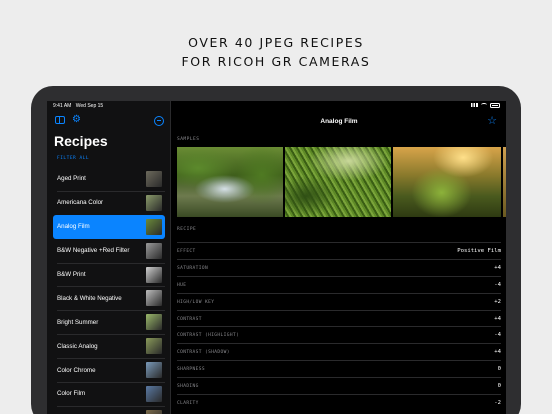  Describe the element at coordinates (492, 120) in the screenshot. I see `star-icon: ☆` at that location.